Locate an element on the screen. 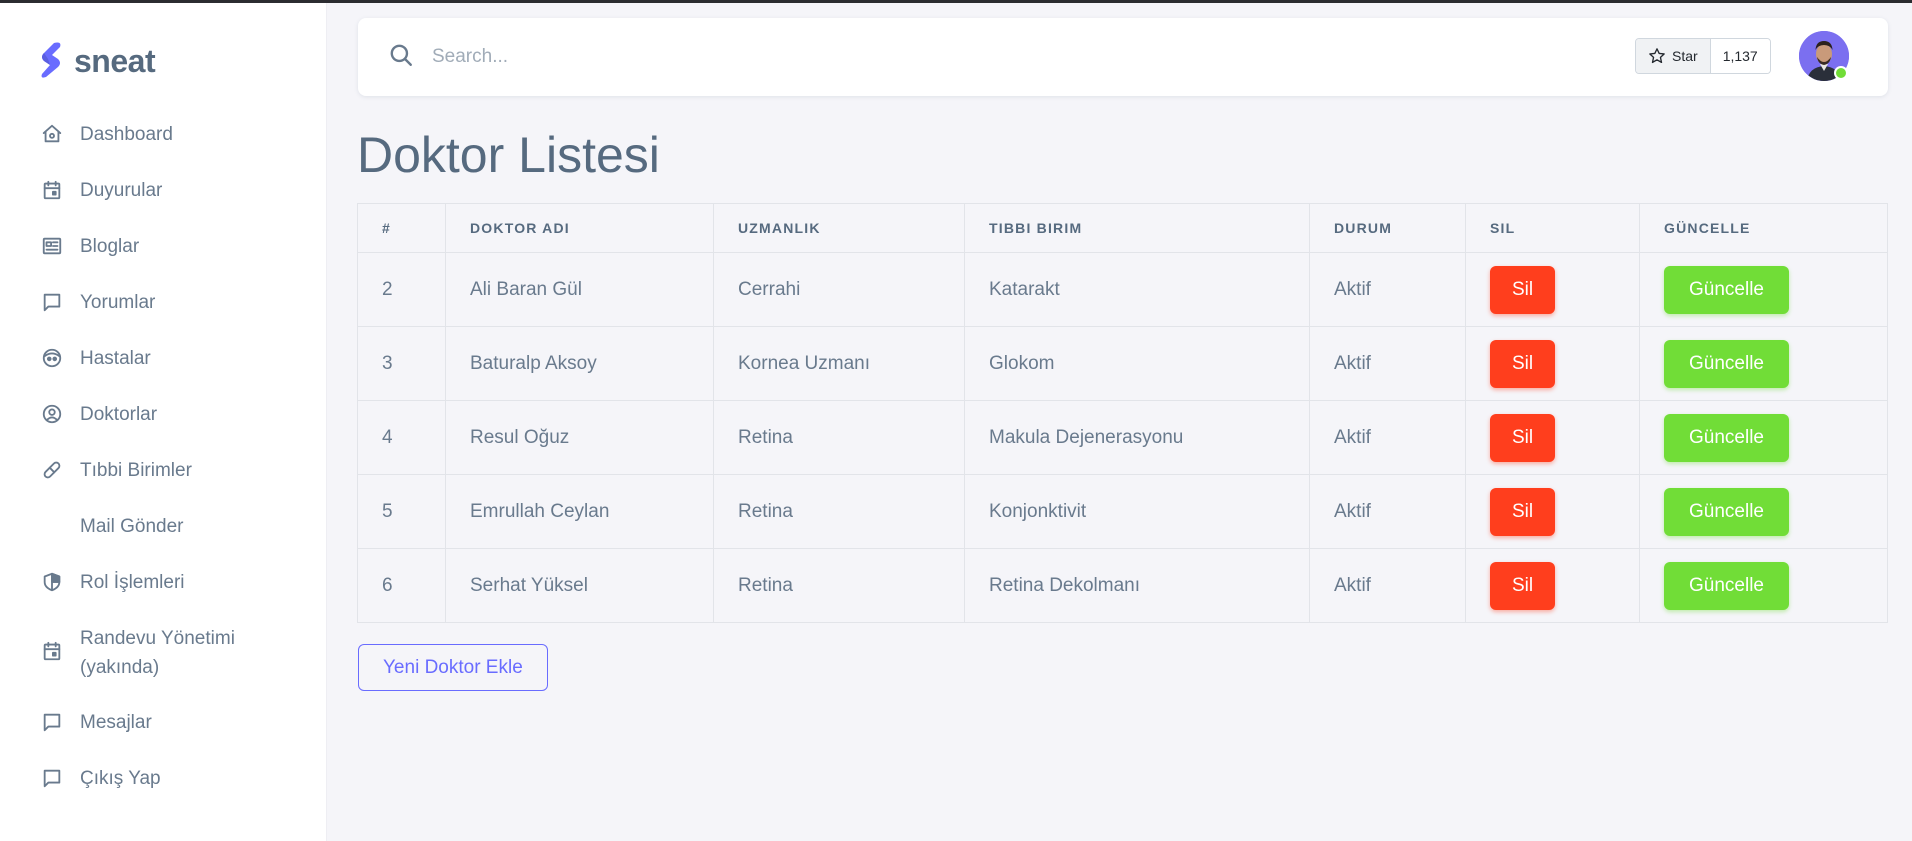 This screenshot has height=841, width=1912. face-icon is located at coordinates (52, 358).